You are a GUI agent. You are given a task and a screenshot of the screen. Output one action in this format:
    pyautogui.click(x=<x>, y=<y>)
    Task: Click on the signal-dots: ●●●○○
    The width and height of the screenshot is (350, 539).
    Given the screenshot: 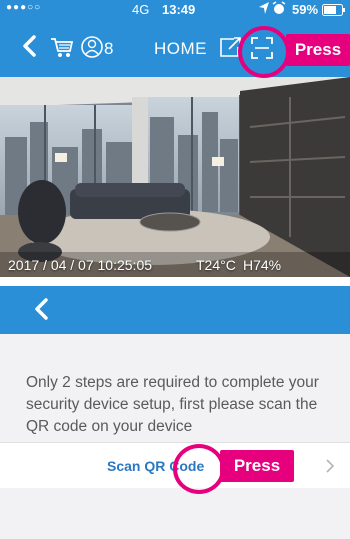 What is the action you would take?
    pyautogui.click(x=24, y=7)
    